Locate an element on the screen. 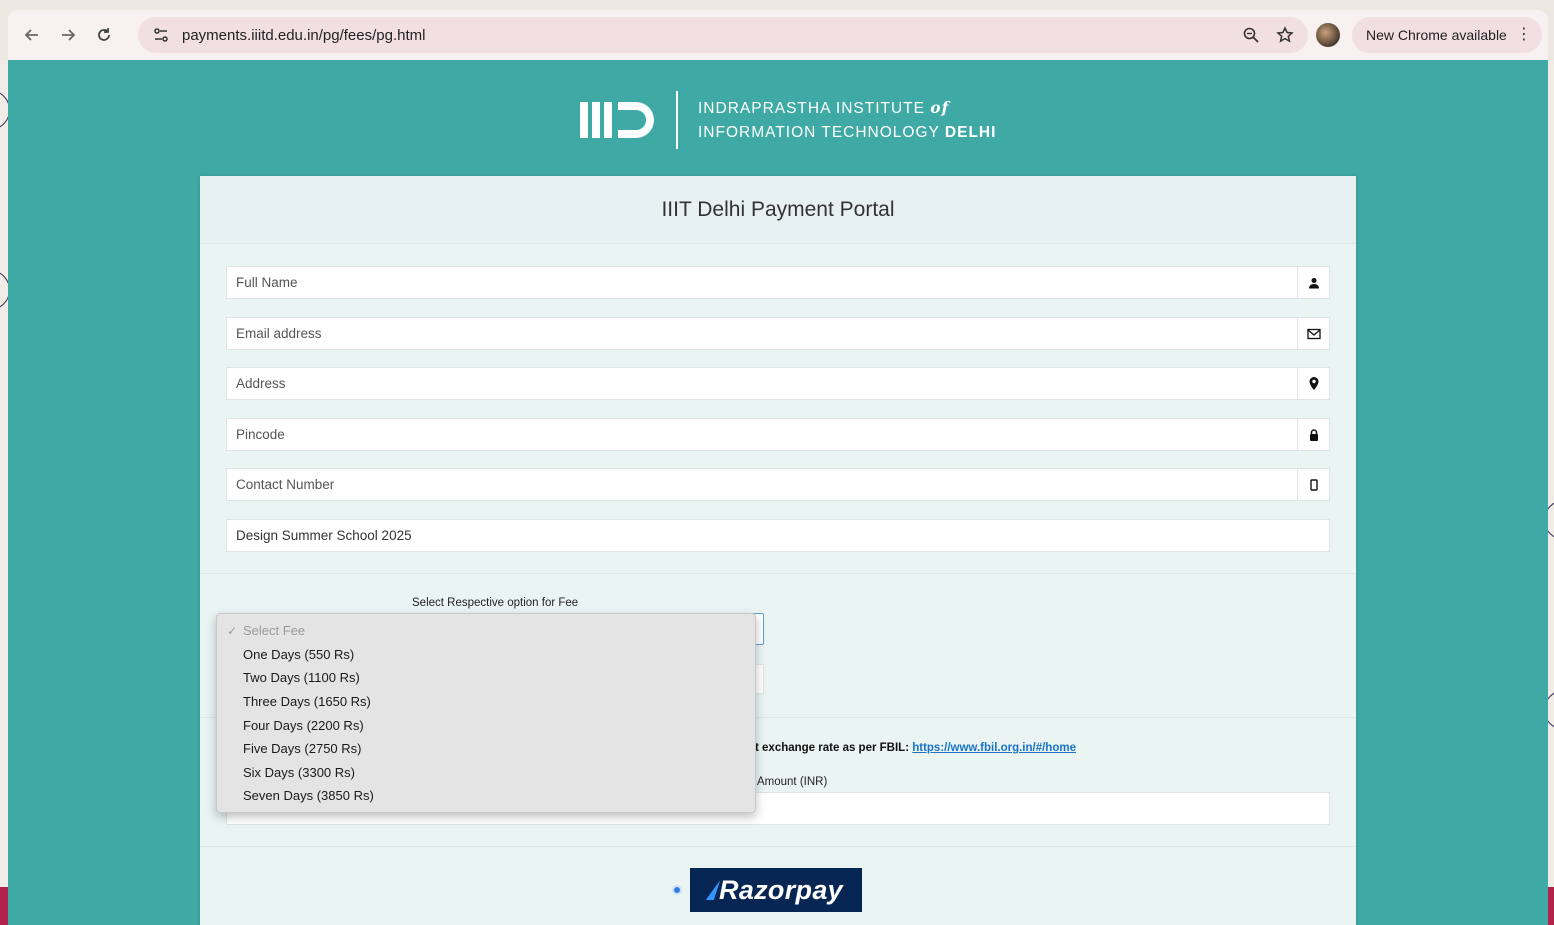  pincode-input is located at coordinates (762, 434).